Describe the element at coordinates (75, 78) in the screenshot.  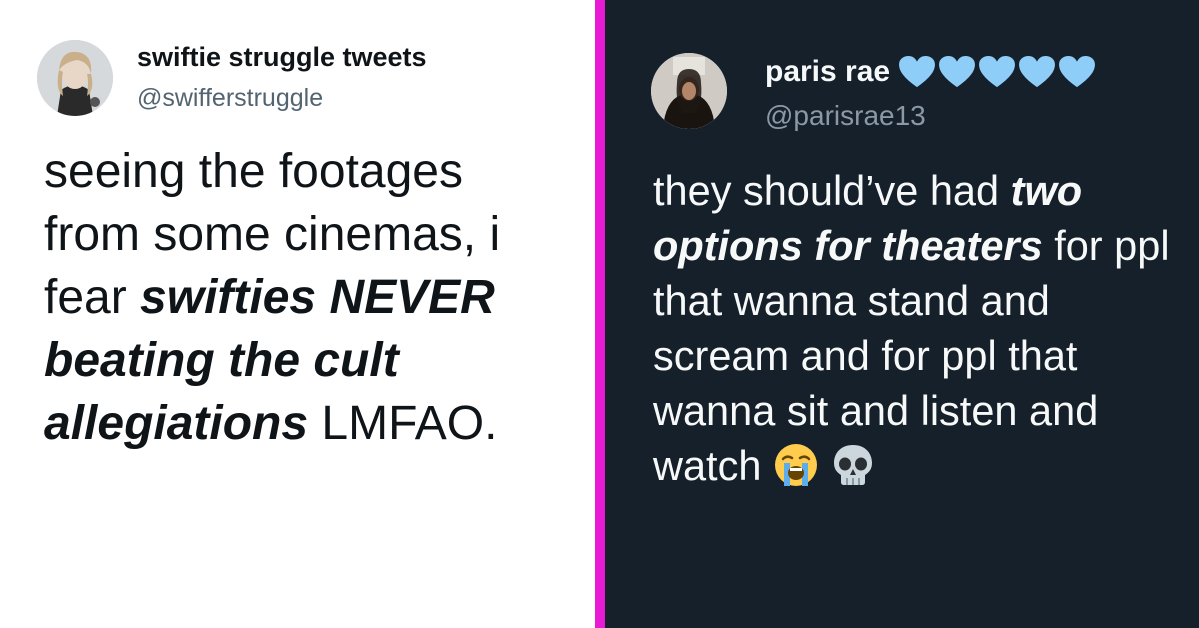
I see `swiftie-struggle-avatar` at that location.